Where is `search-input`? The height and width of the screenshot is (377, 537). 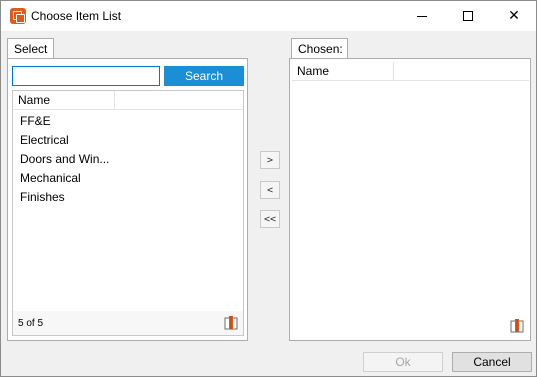
search-input is located at coordinates (86, 76).